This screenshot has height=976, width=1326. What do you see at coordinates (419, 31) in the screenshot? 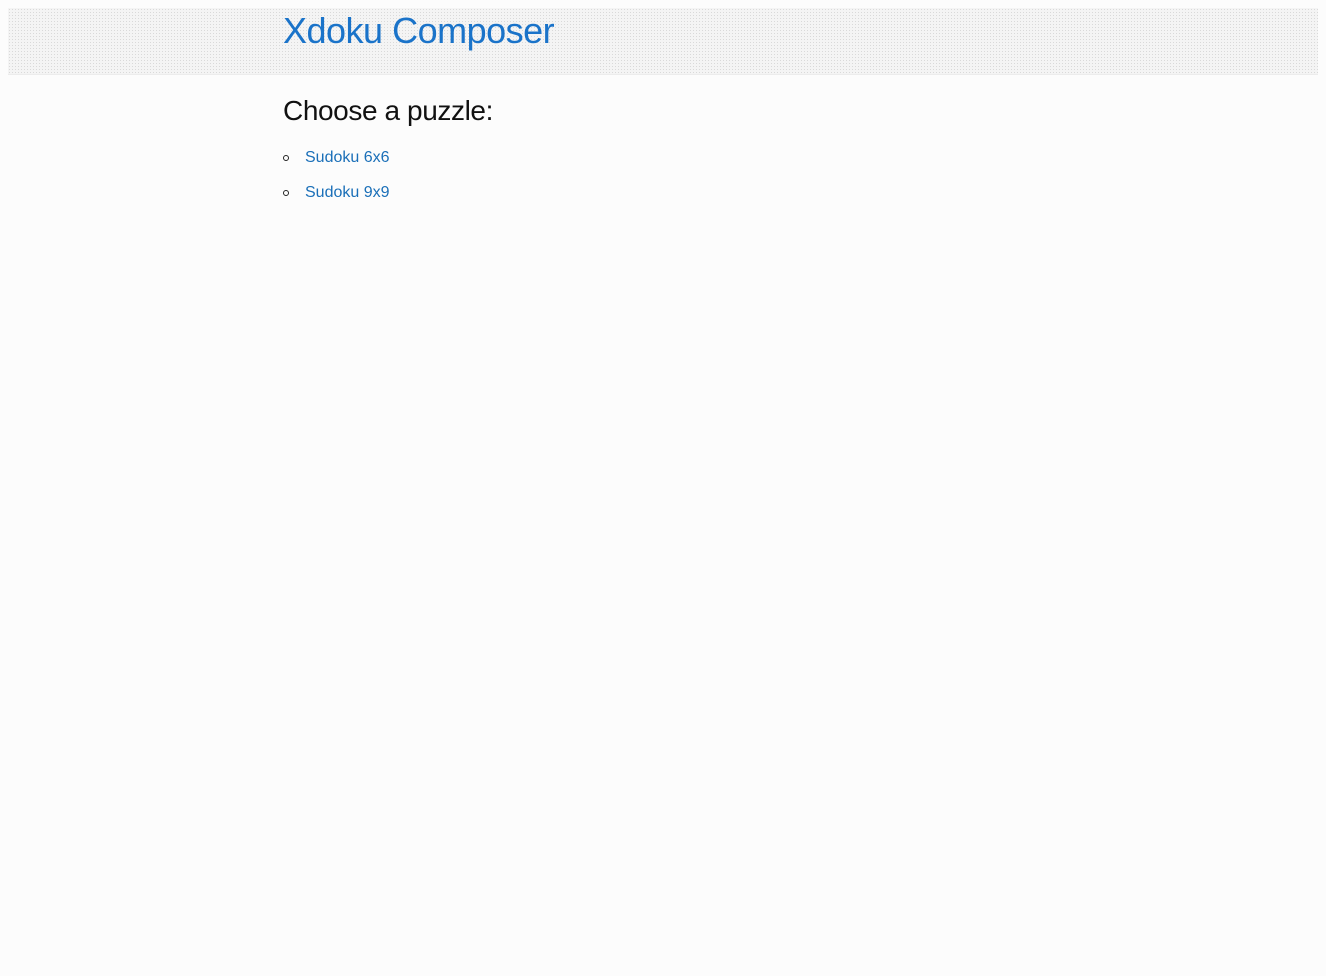
I see `site-title-link: Xdoku Composer` at bounding box center [419, 31].